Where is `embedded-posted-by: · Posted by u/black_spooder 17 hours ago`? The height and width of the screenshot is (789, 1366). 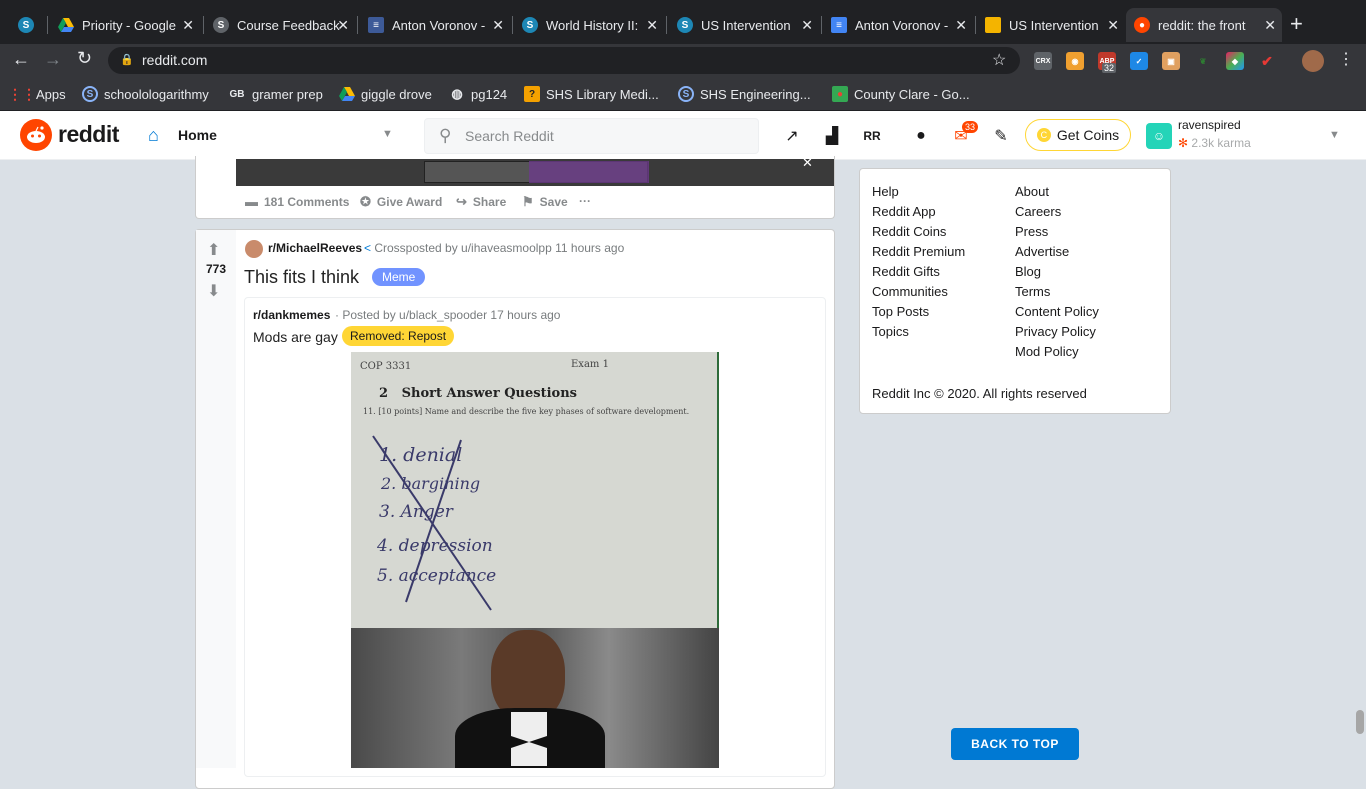 embedded-posted-by: · Posted by u/black_spooder 17 hours ago is located at coordinates (447, 315).